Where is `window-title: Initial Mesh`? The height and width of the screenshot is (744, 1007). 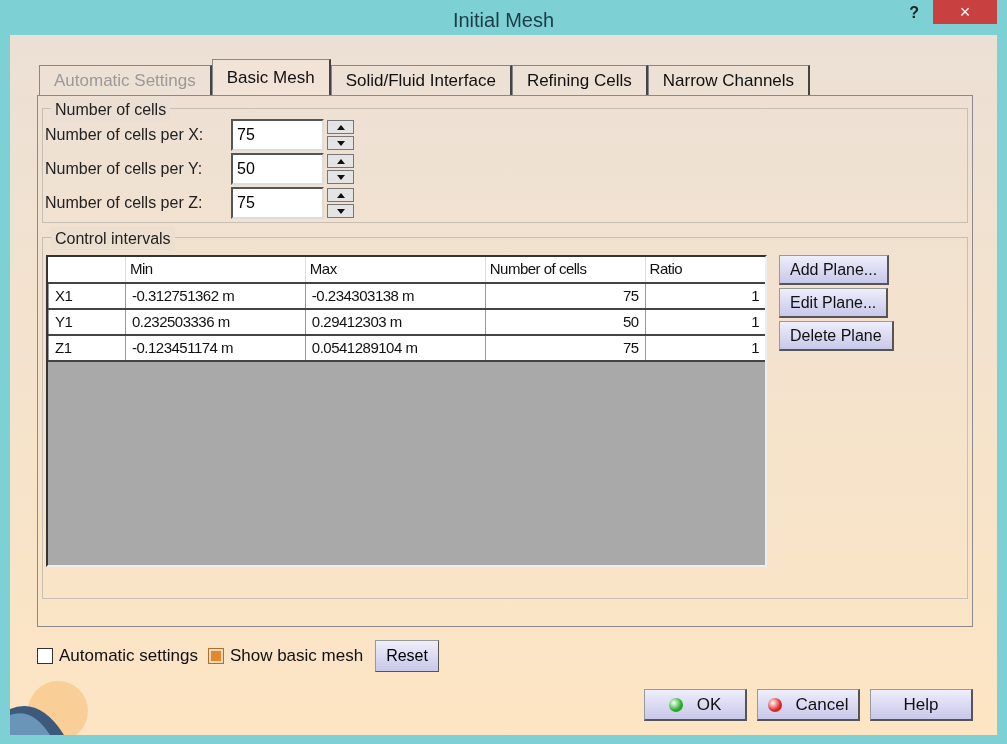 window-title: Initial Mesh is located at coordinates (503, 20).